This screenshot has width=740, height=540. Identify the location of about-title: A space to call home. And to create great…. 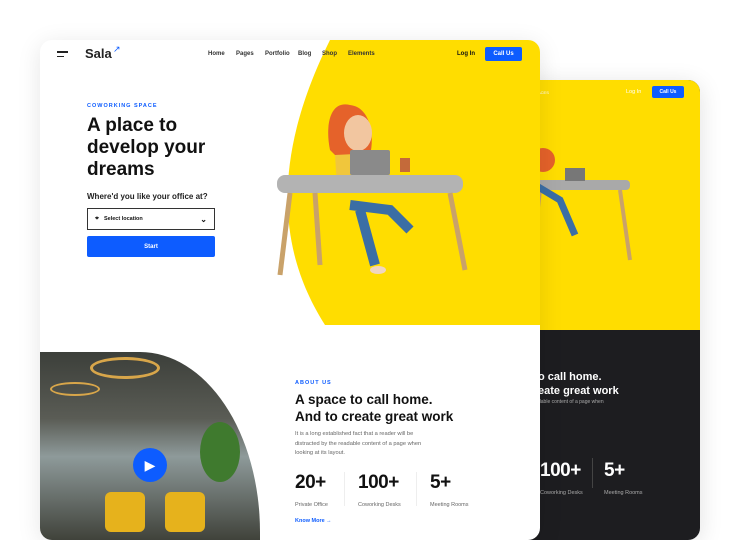
(374, 408).